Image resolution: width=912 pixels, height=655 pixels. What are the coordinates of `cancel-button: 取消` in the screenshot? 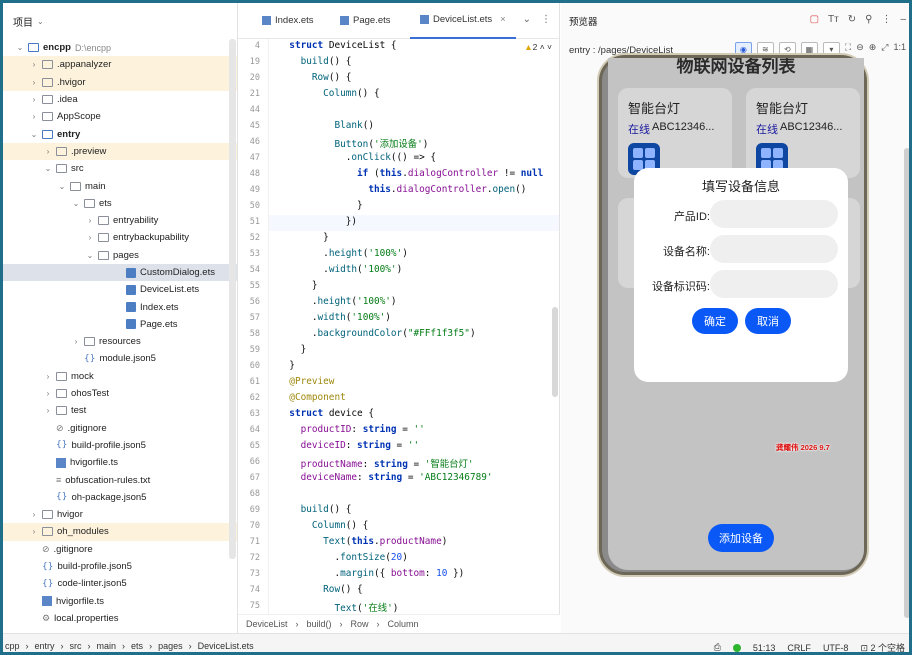 It's located at (768, 321).